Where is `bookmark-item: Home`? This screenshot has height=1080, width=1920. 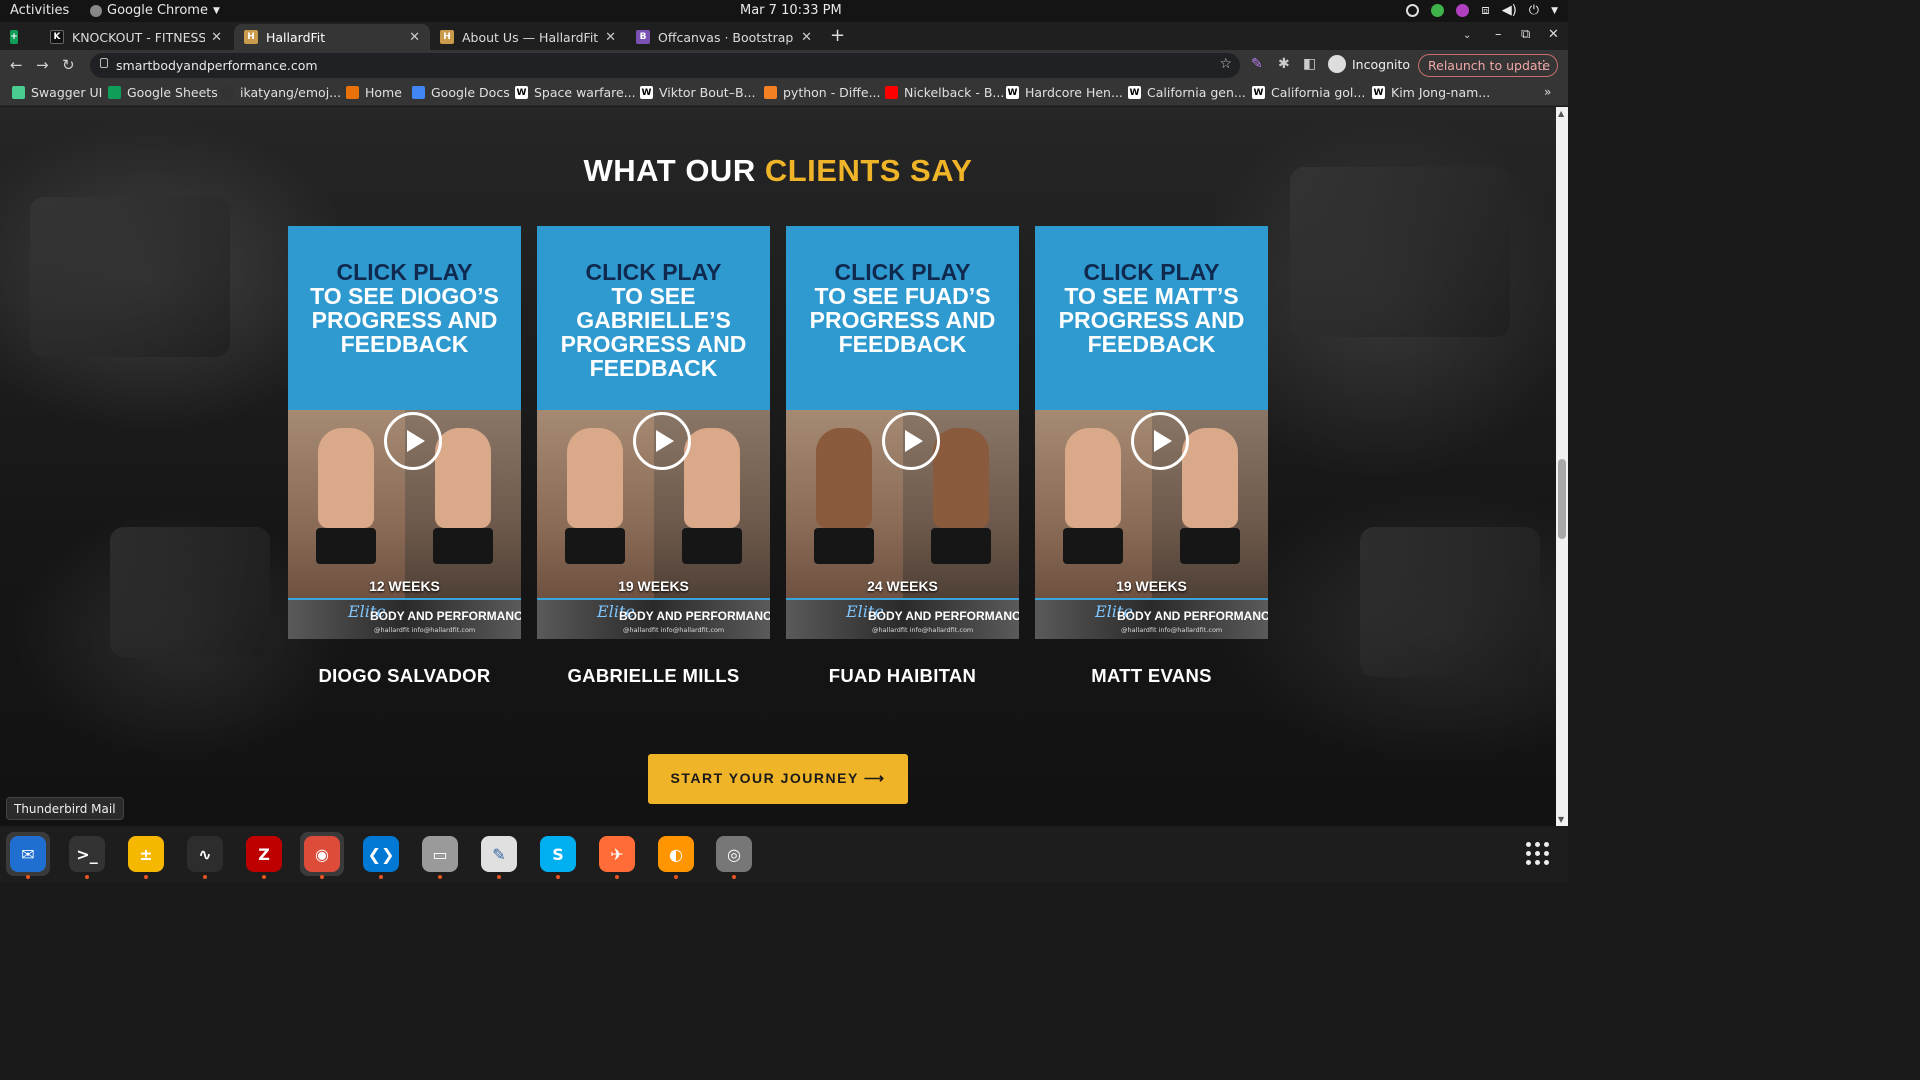
bookmark-item: Home is located at coordinates (374, 92).